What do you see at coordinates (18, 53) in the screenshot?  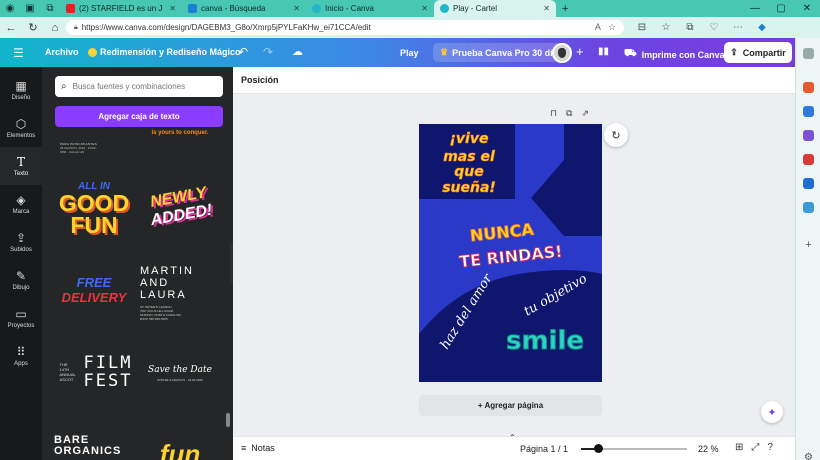 I see `menu-icon: ☰` at bounding box center [18, 53].